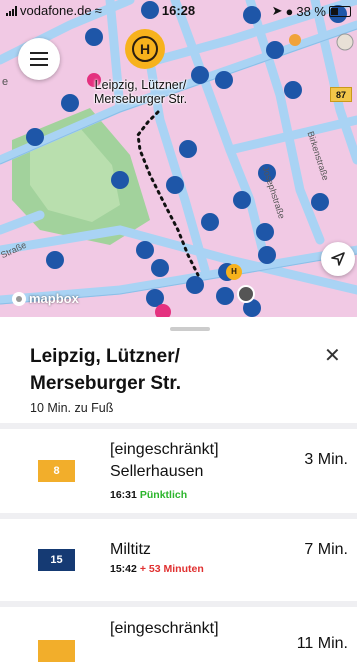 This screenshot has height=667, width=357. What do you see at coordinates (141, 99) in the screenshot?
I see `stop-label-line-2: Merseburger Str.` at bounding box center [141, 99].